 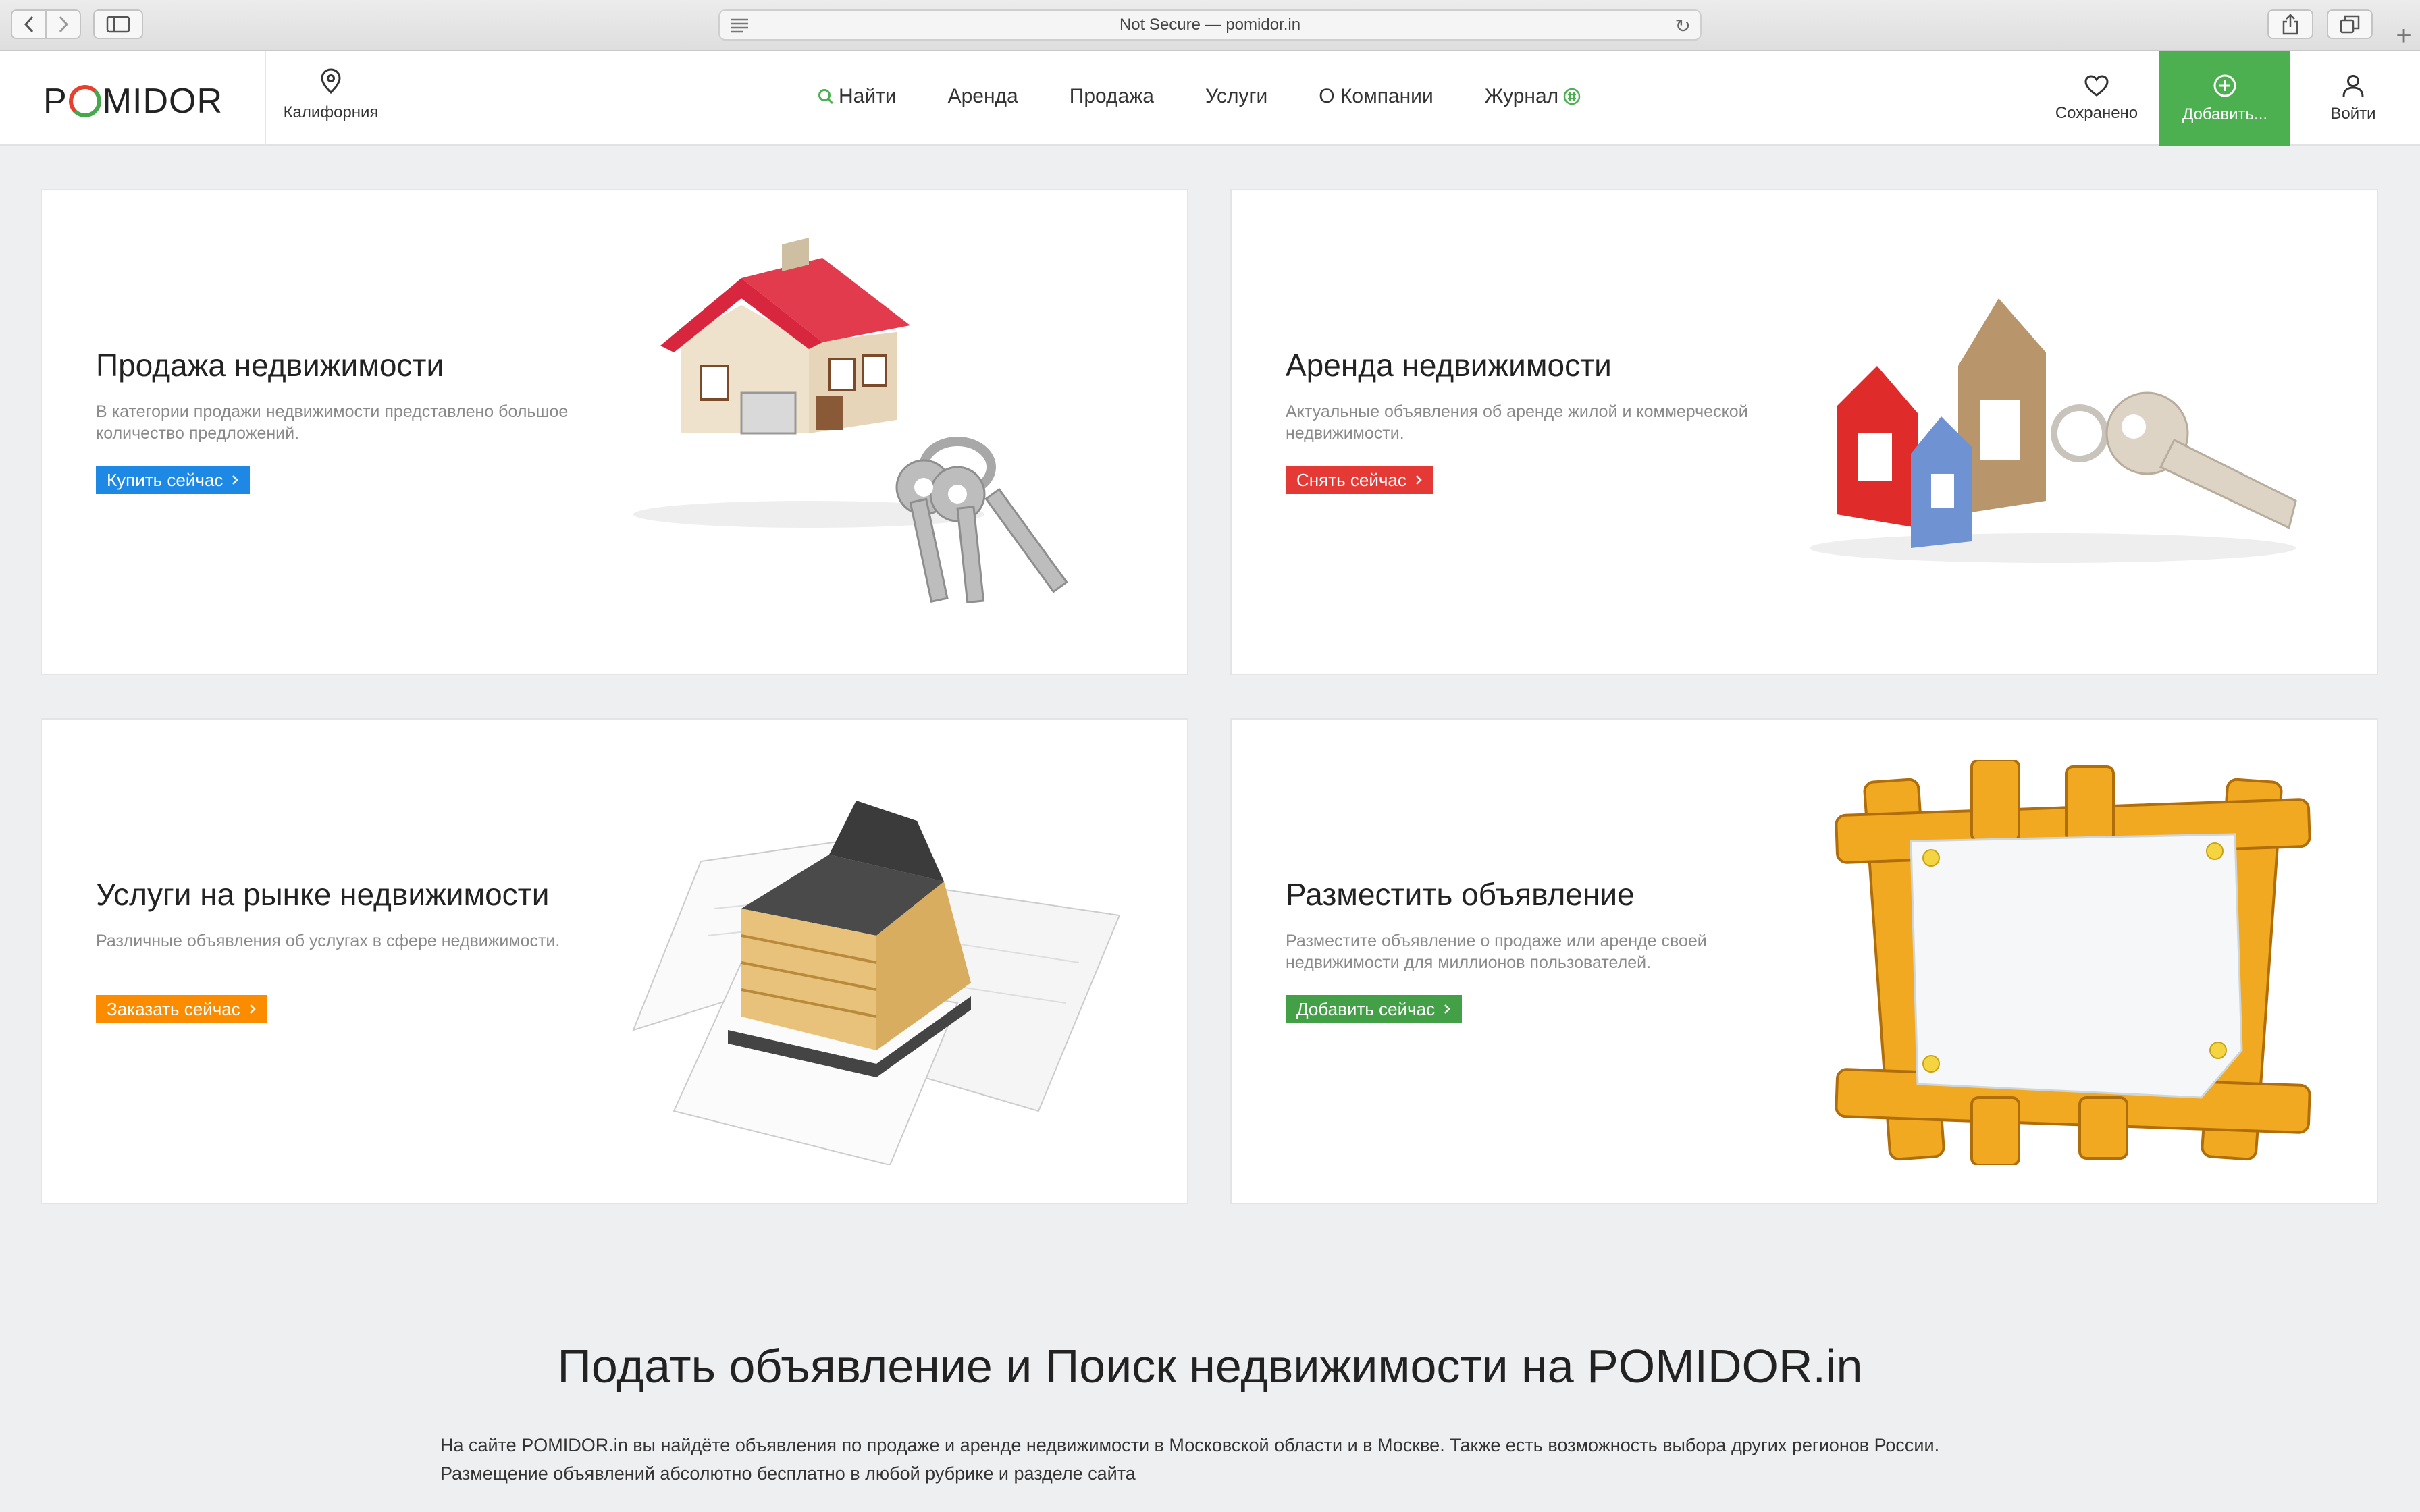 I want to click on logo-circle-icon, so click(x=84, y=101).